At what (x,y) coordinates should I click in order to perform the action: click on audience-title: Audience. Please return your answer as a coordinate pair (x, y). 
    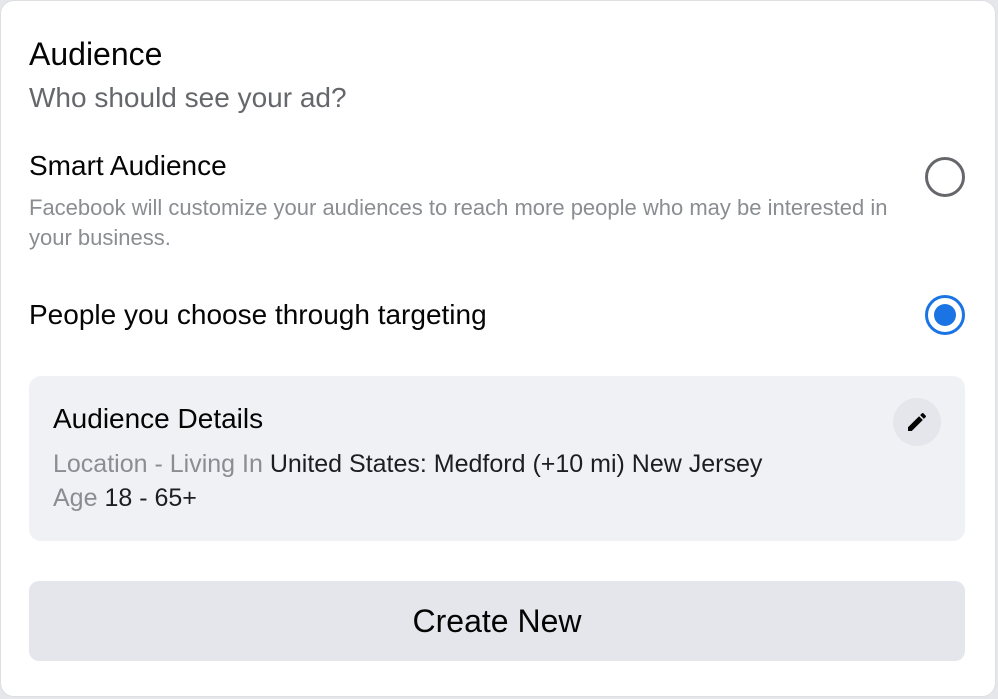
    Looking at the image, I should click on (96, 54).